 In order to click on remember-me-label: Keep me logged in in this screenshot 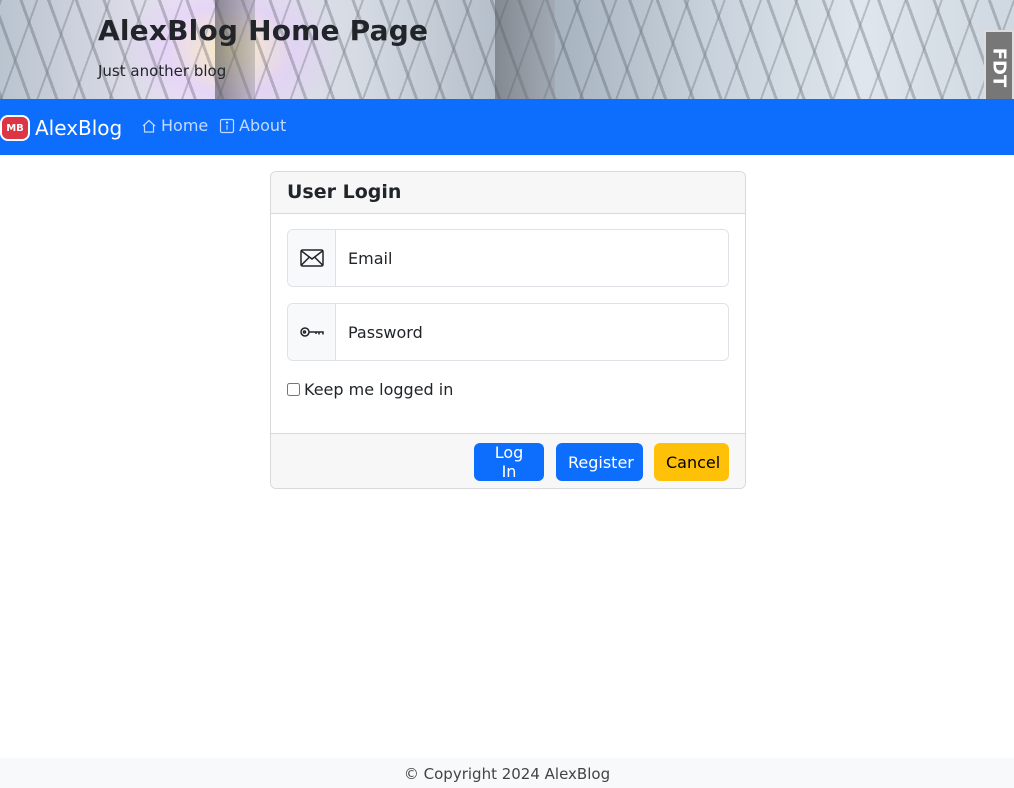, I will do `click(379, 389)`.